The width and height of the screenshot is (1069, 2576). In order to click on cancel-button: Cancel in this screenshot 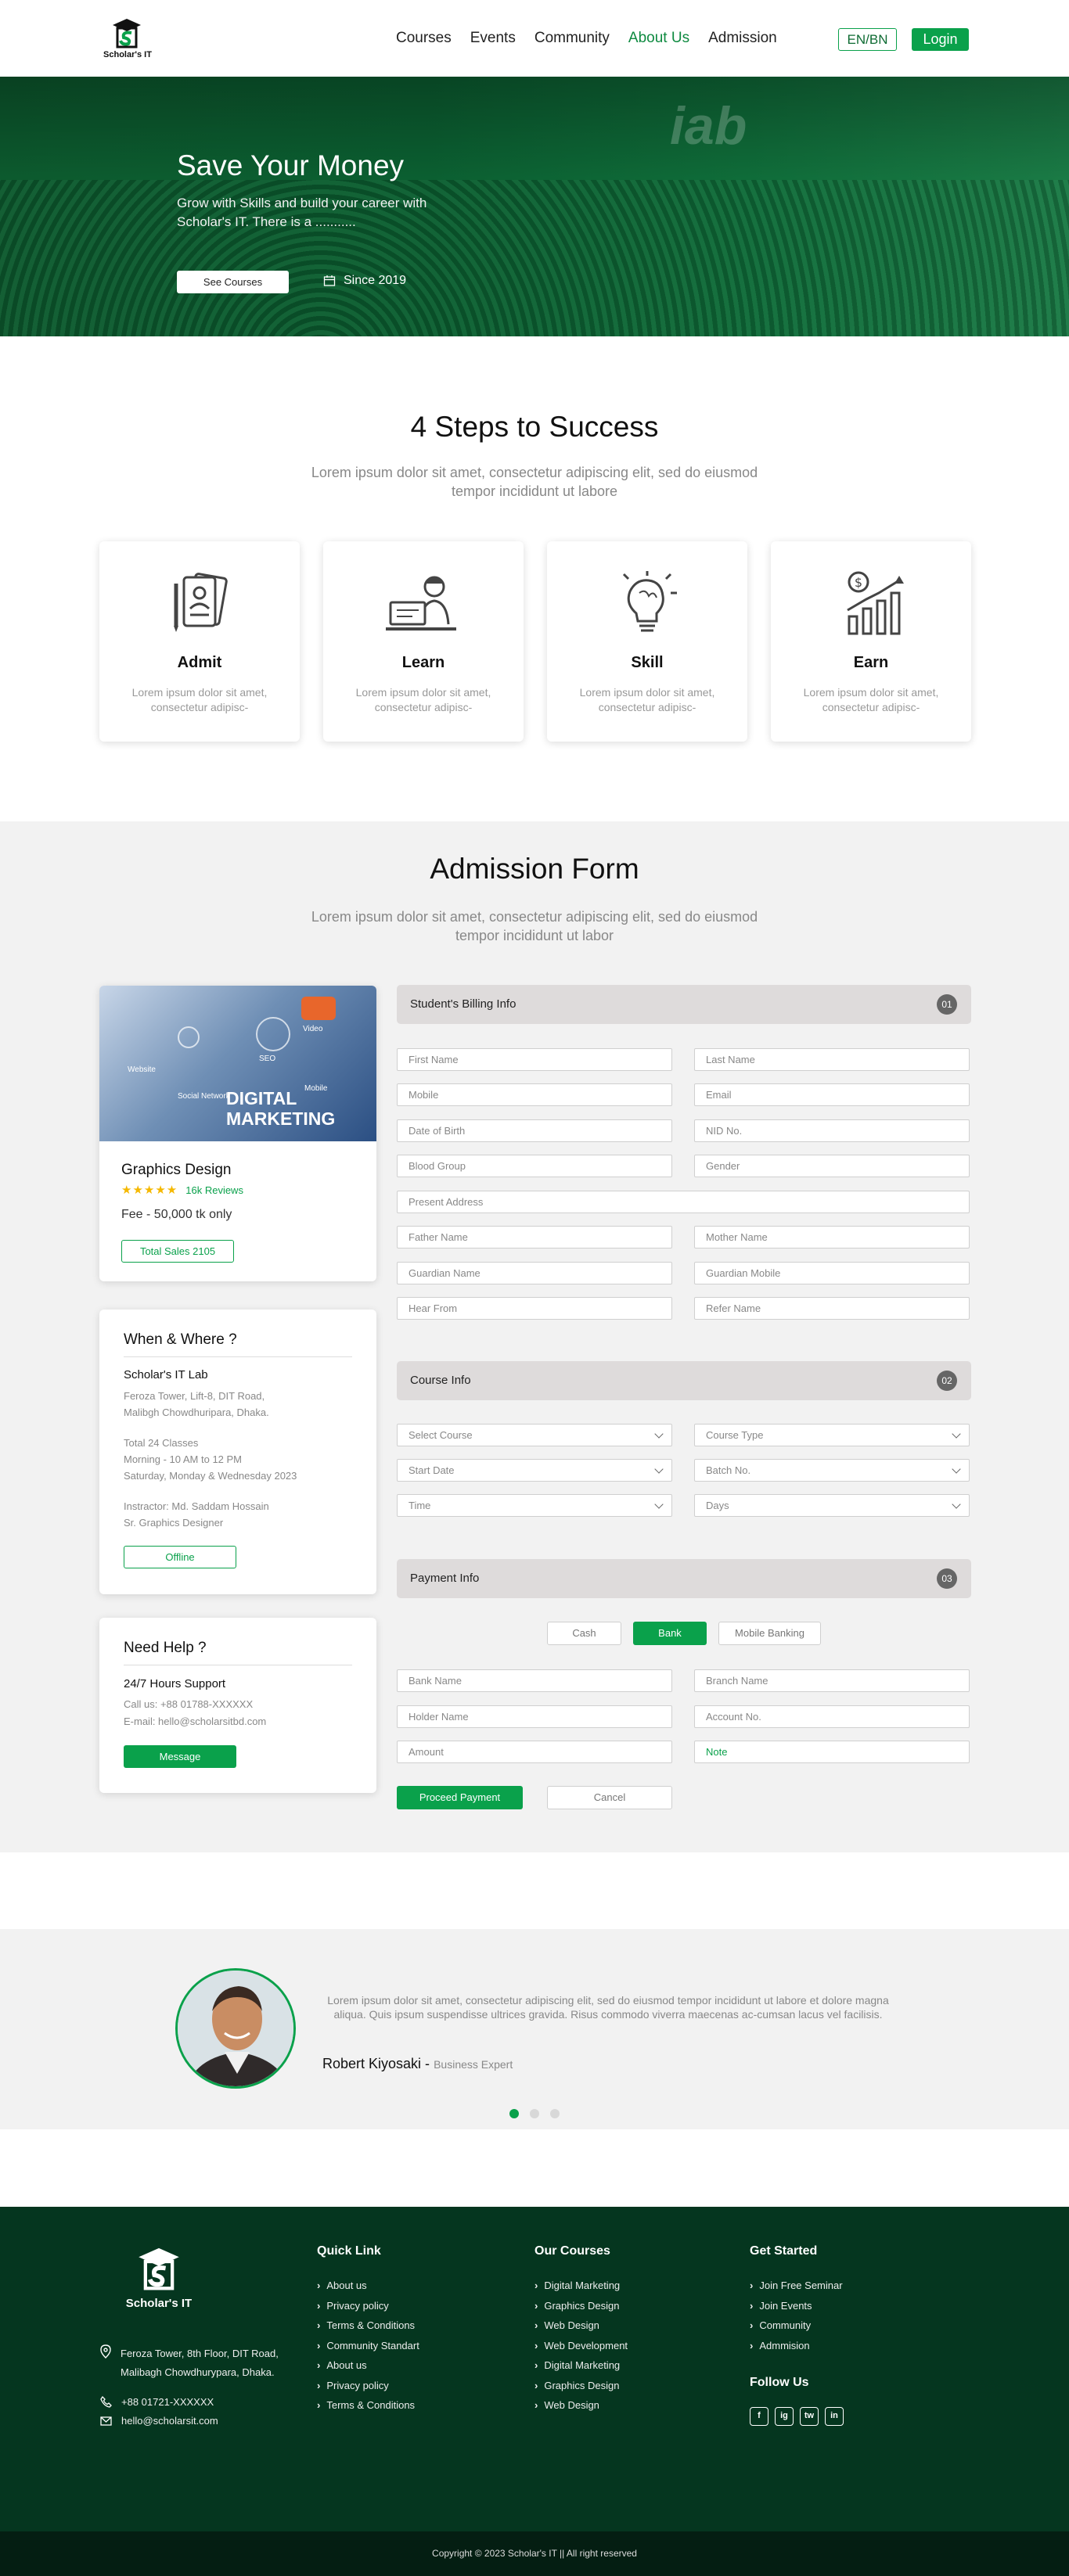, I will do `click(609, 1798)`.